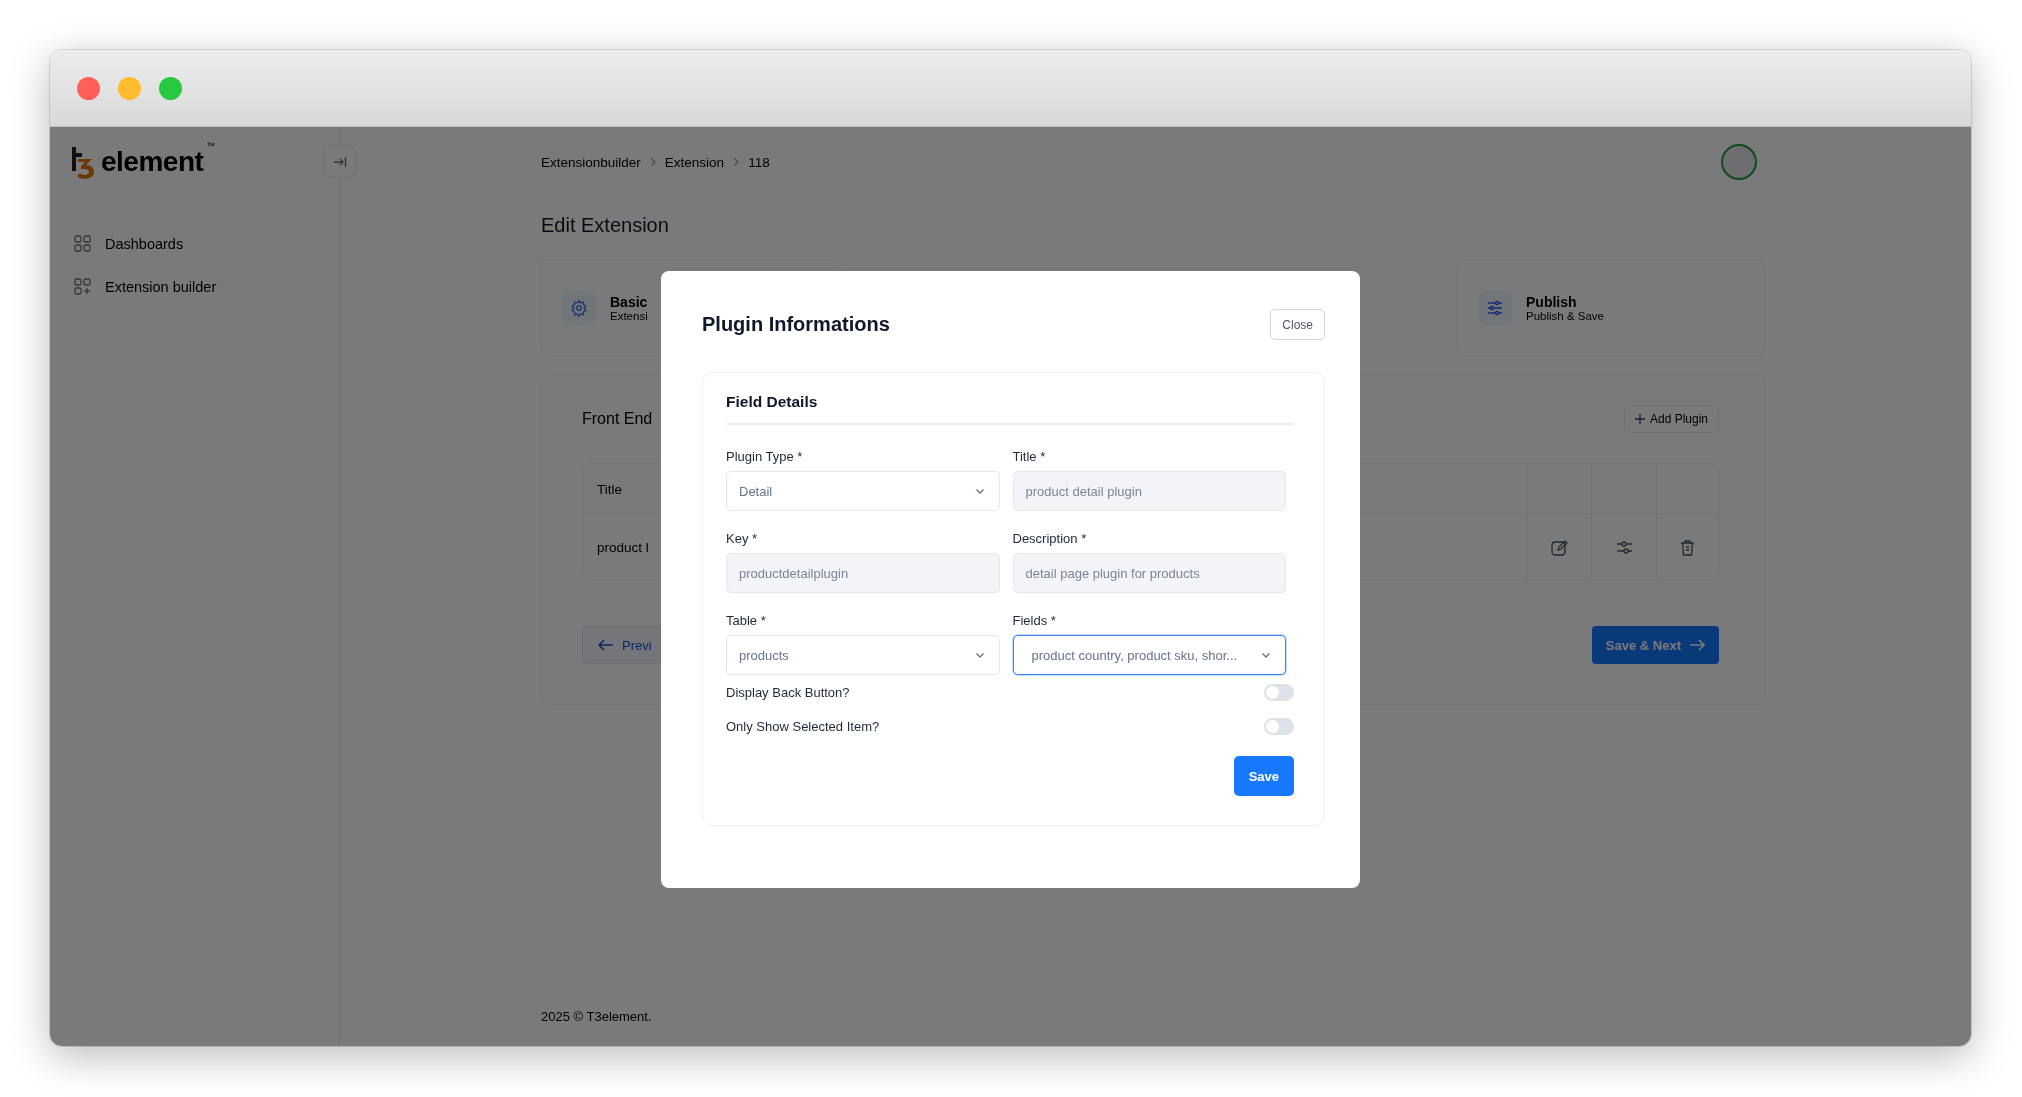 The image size is (2022, 1097). Describe the element at coordinates (803, 726) in the screenshot. I see `toggle-label: Only Show Selected Item?` at that location.